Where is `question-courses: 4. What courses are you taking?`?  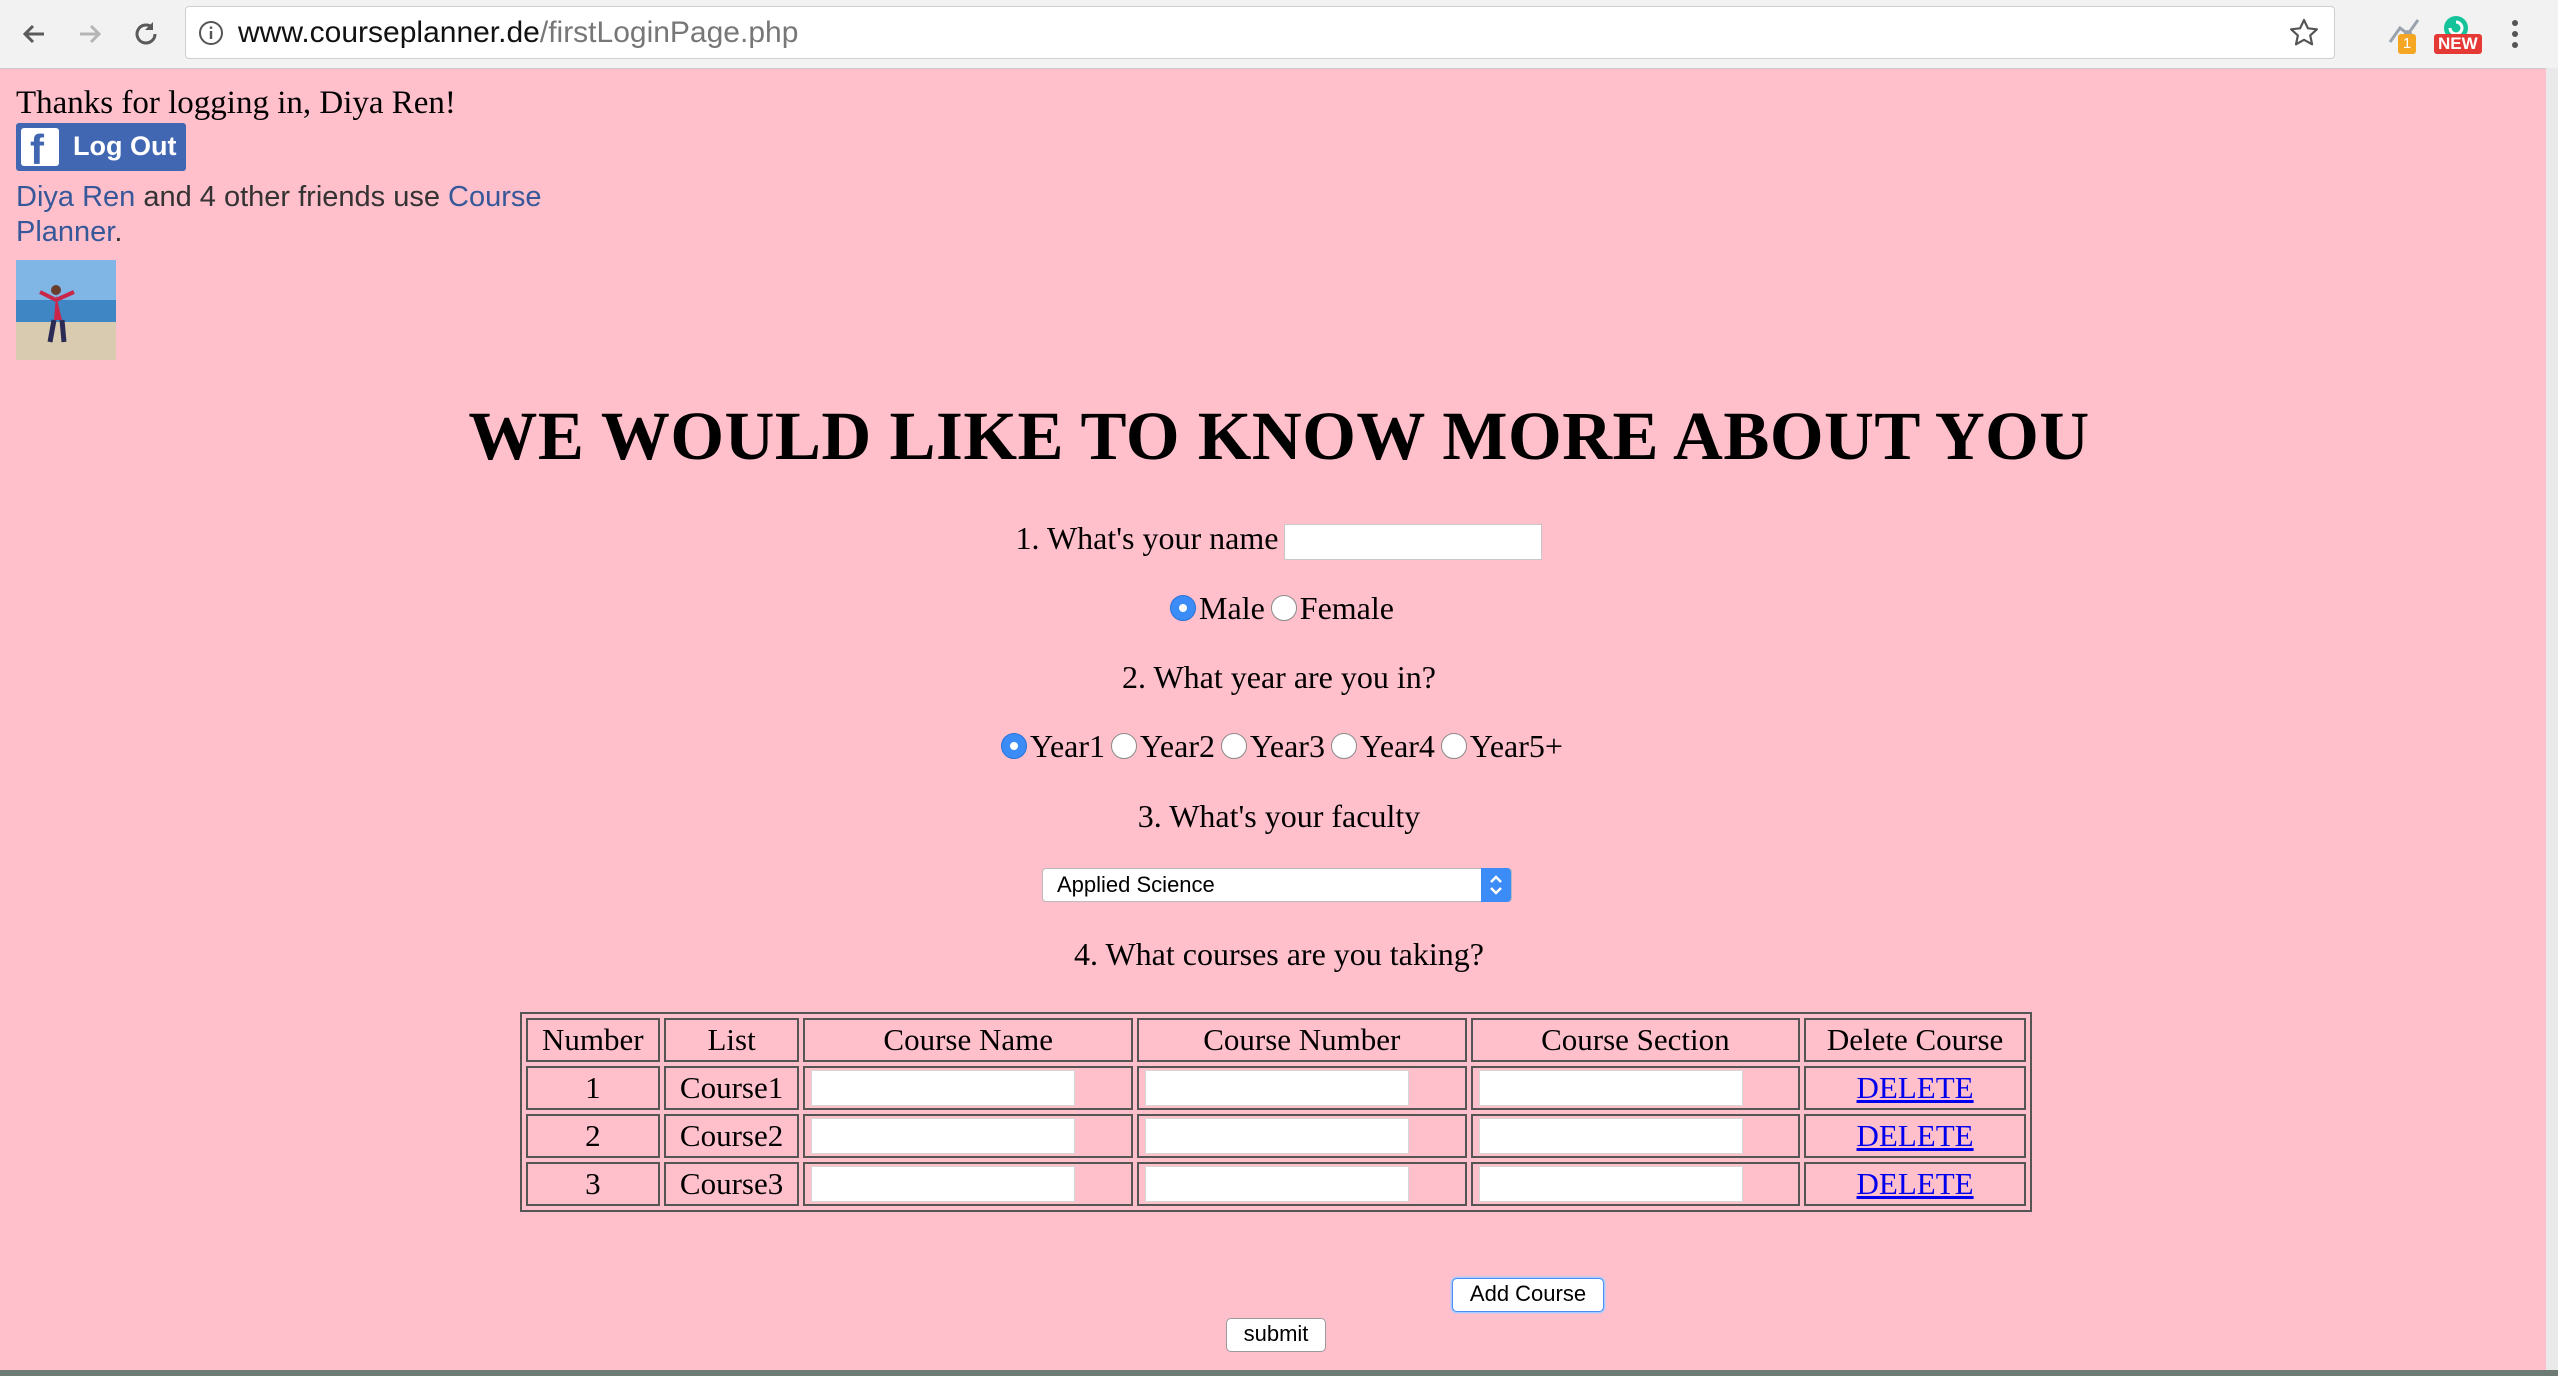
question-courses: 4. What courses are you taking? is located at coordinates (1279, 954).